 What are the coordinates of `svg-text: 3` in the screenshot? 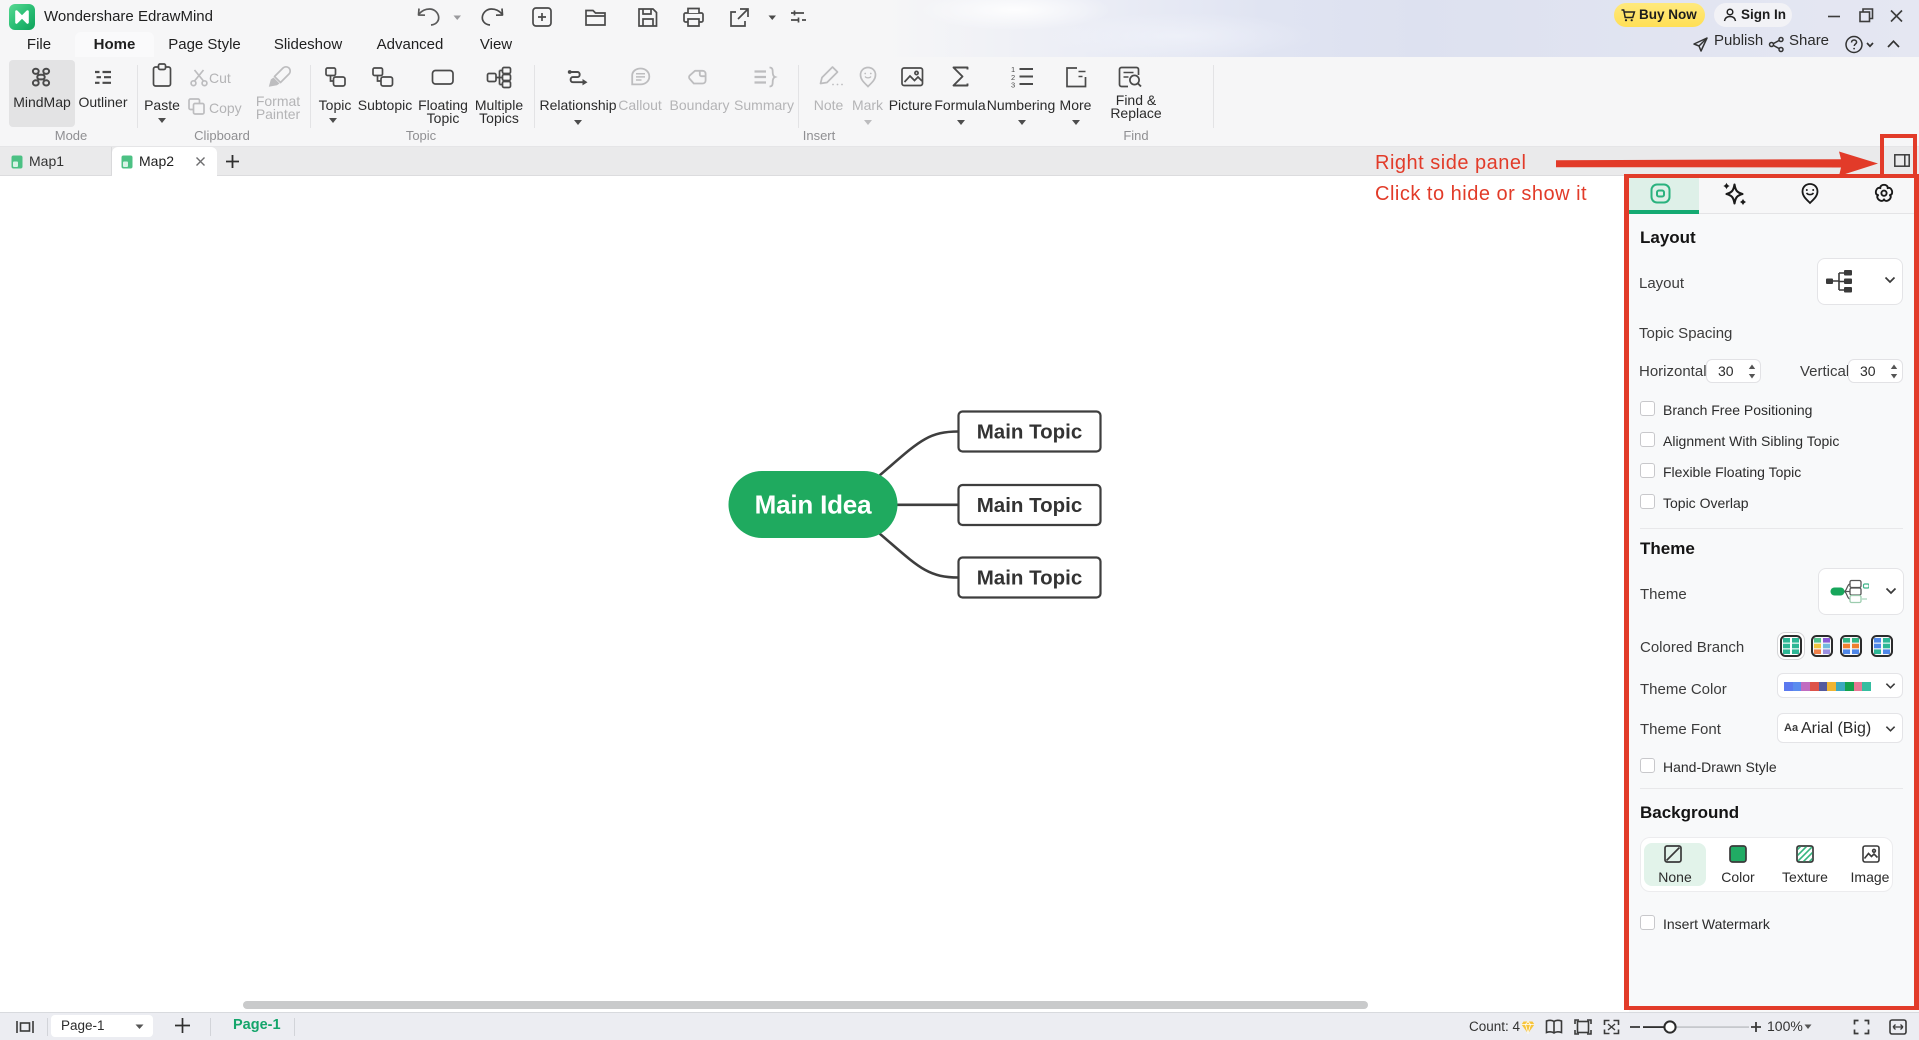 It's located at (1013, 85).